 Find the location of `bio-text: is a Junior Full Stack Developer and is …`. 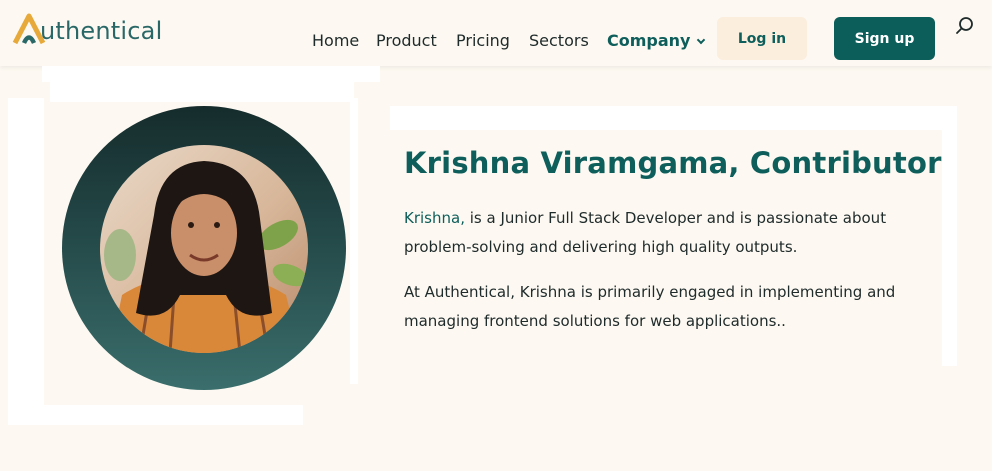

bio-text: is a Junior Full Stack Developer and is … is located at coordinates (645, 232).